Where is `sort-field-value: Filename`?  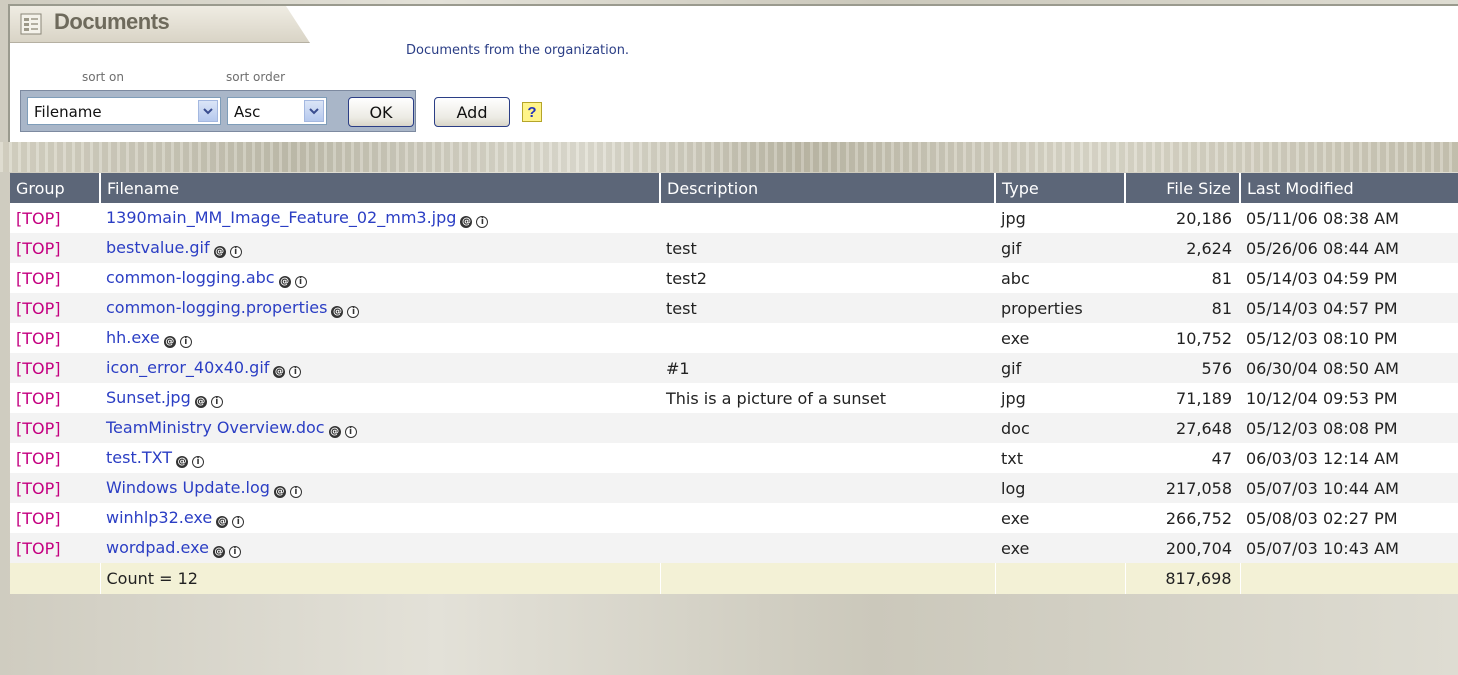
sort-field-value: Filename is located at coordinates (68, 112).